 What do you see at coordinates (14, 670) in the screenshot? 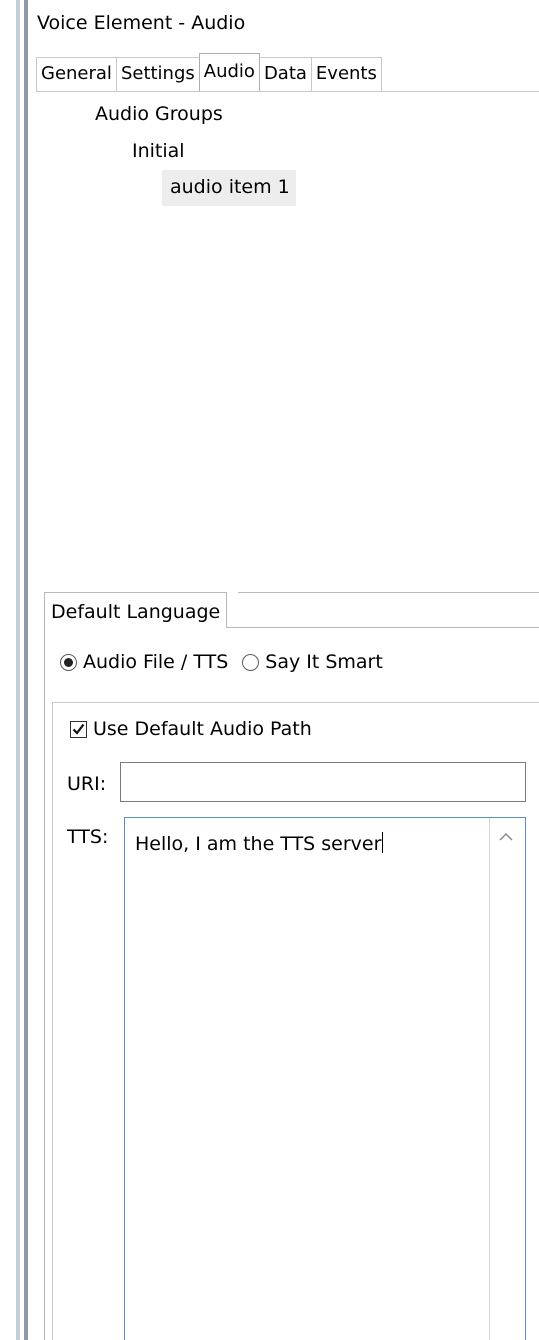
I see `left-window-frame` at bounding box center [14, 670].